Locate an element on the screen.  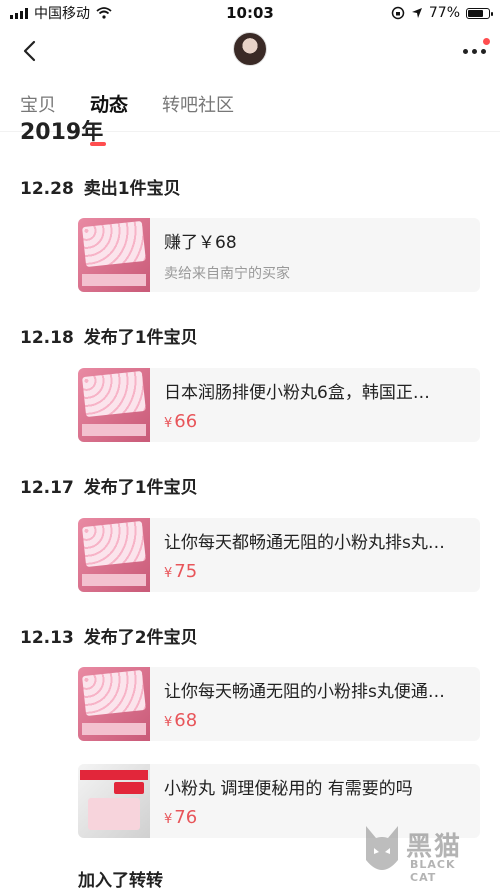
product-card: 让你每天都畅通无阻的小粉丸排s丸… ¥75 is located at coordinates (279, 555).